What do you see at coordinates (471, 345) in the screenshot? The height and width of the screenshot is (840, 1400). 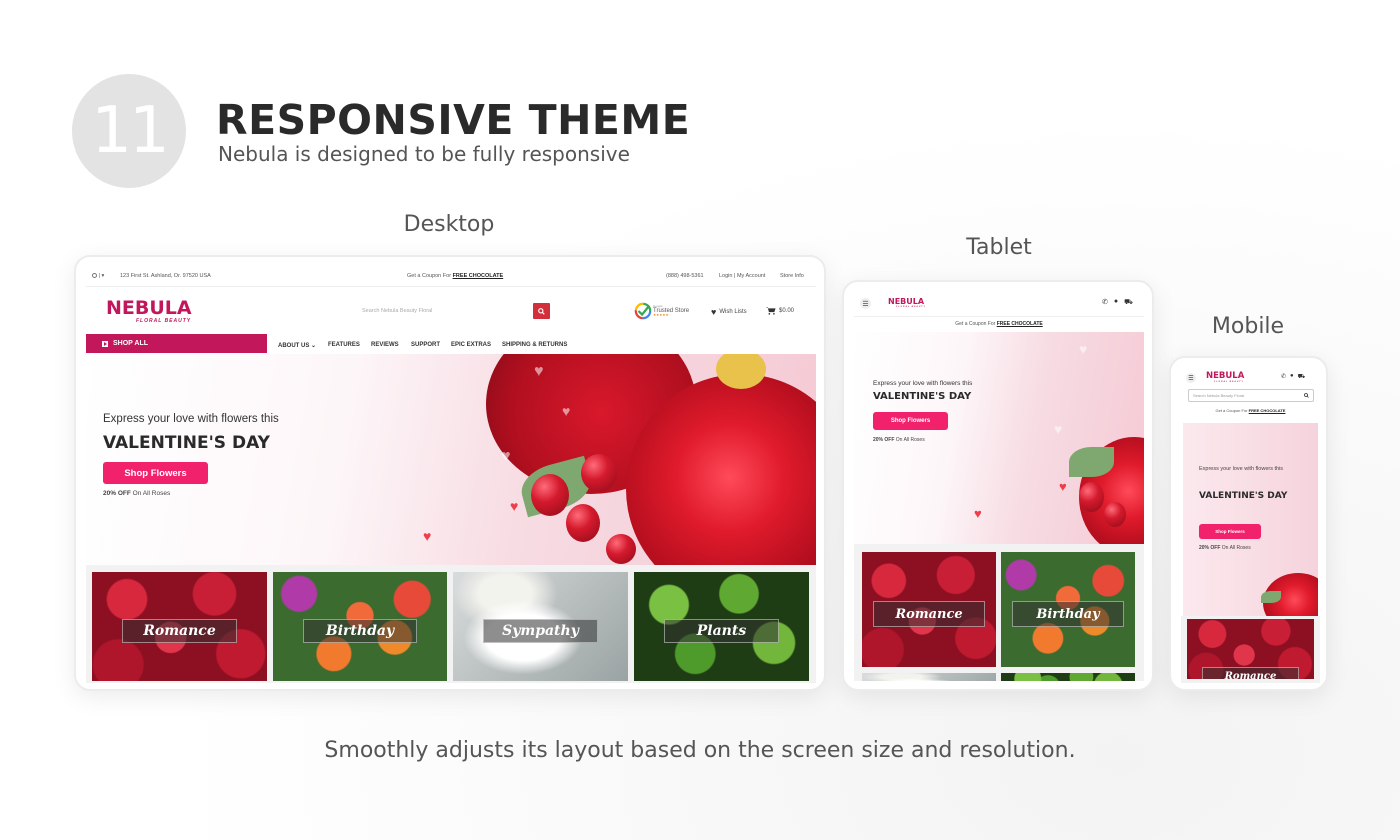 I see `nav-epic-extras: EPIC EXTRAS` at bounding box center [471, 345].